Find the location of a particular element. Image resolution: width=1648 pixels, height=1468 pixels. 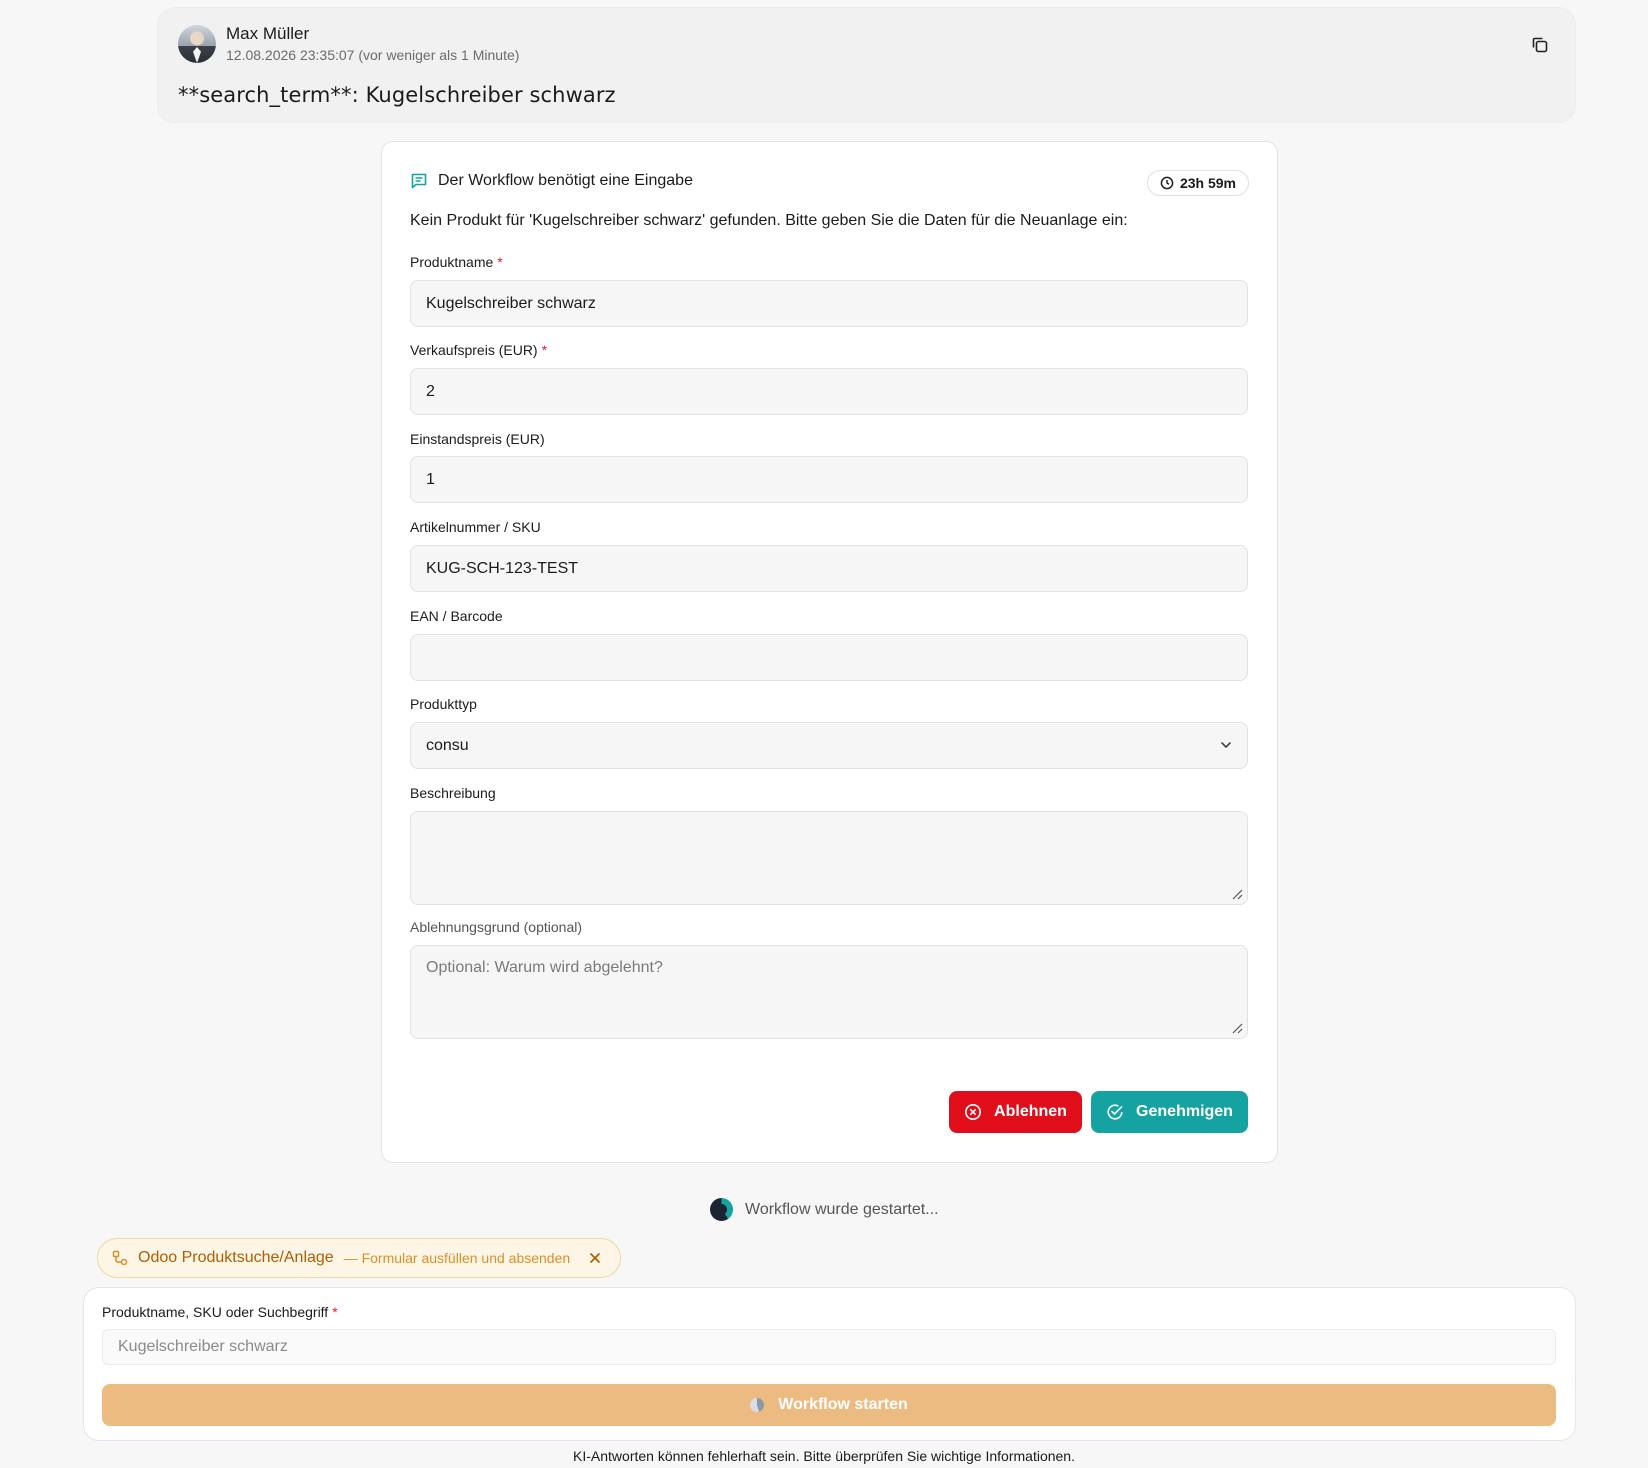

approve-button: Genehmigen is located at coordinates (1169, 1112).